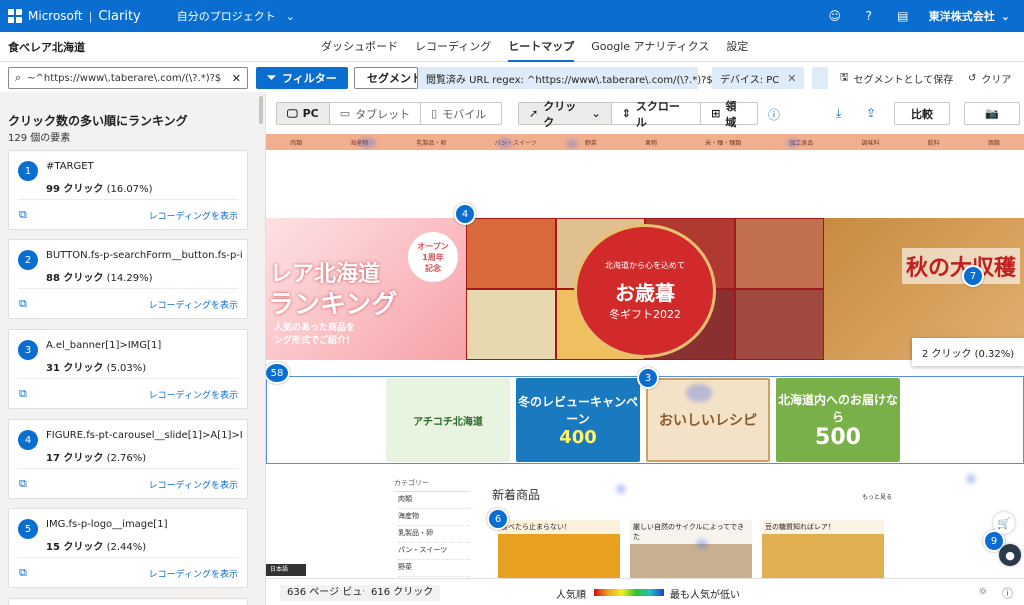 This screenshot has height=605, width=1024. I want to click on ranking-card-partial, so click(128, 601).